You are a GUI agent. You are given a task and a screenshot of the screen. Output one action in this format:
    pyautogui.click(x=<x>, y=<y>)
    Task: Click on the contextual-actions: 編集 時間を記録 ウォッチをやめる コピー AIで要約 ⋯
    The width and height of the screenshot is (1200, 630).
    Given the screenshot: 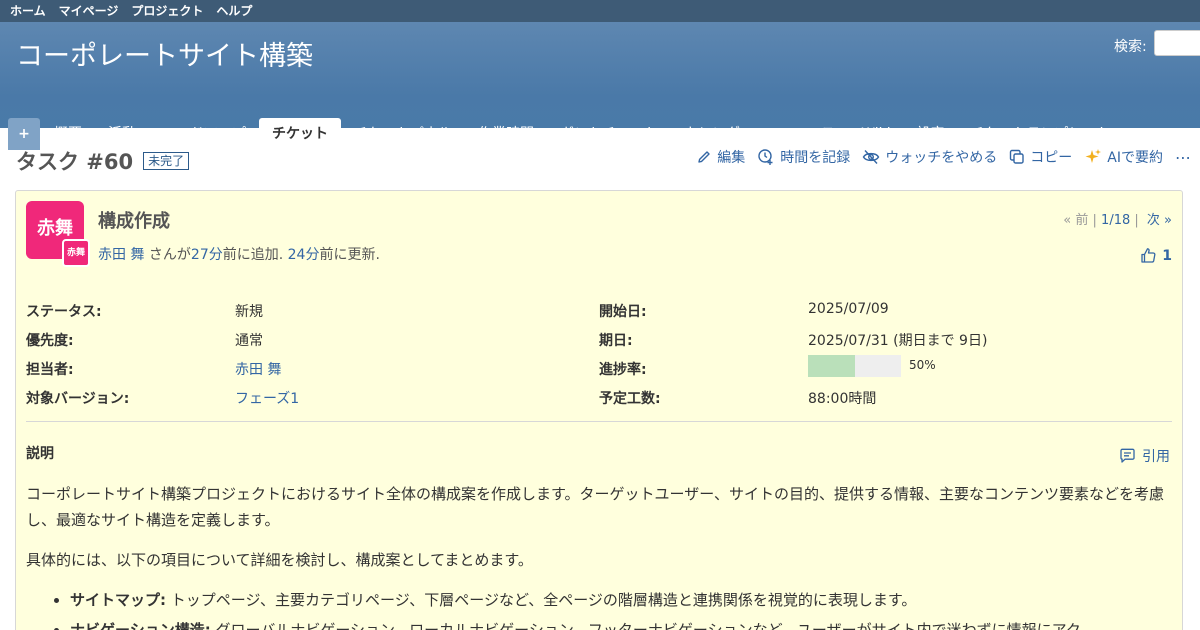 What is the action you would take?
    pyautogui.click(x=938, y=157)
    